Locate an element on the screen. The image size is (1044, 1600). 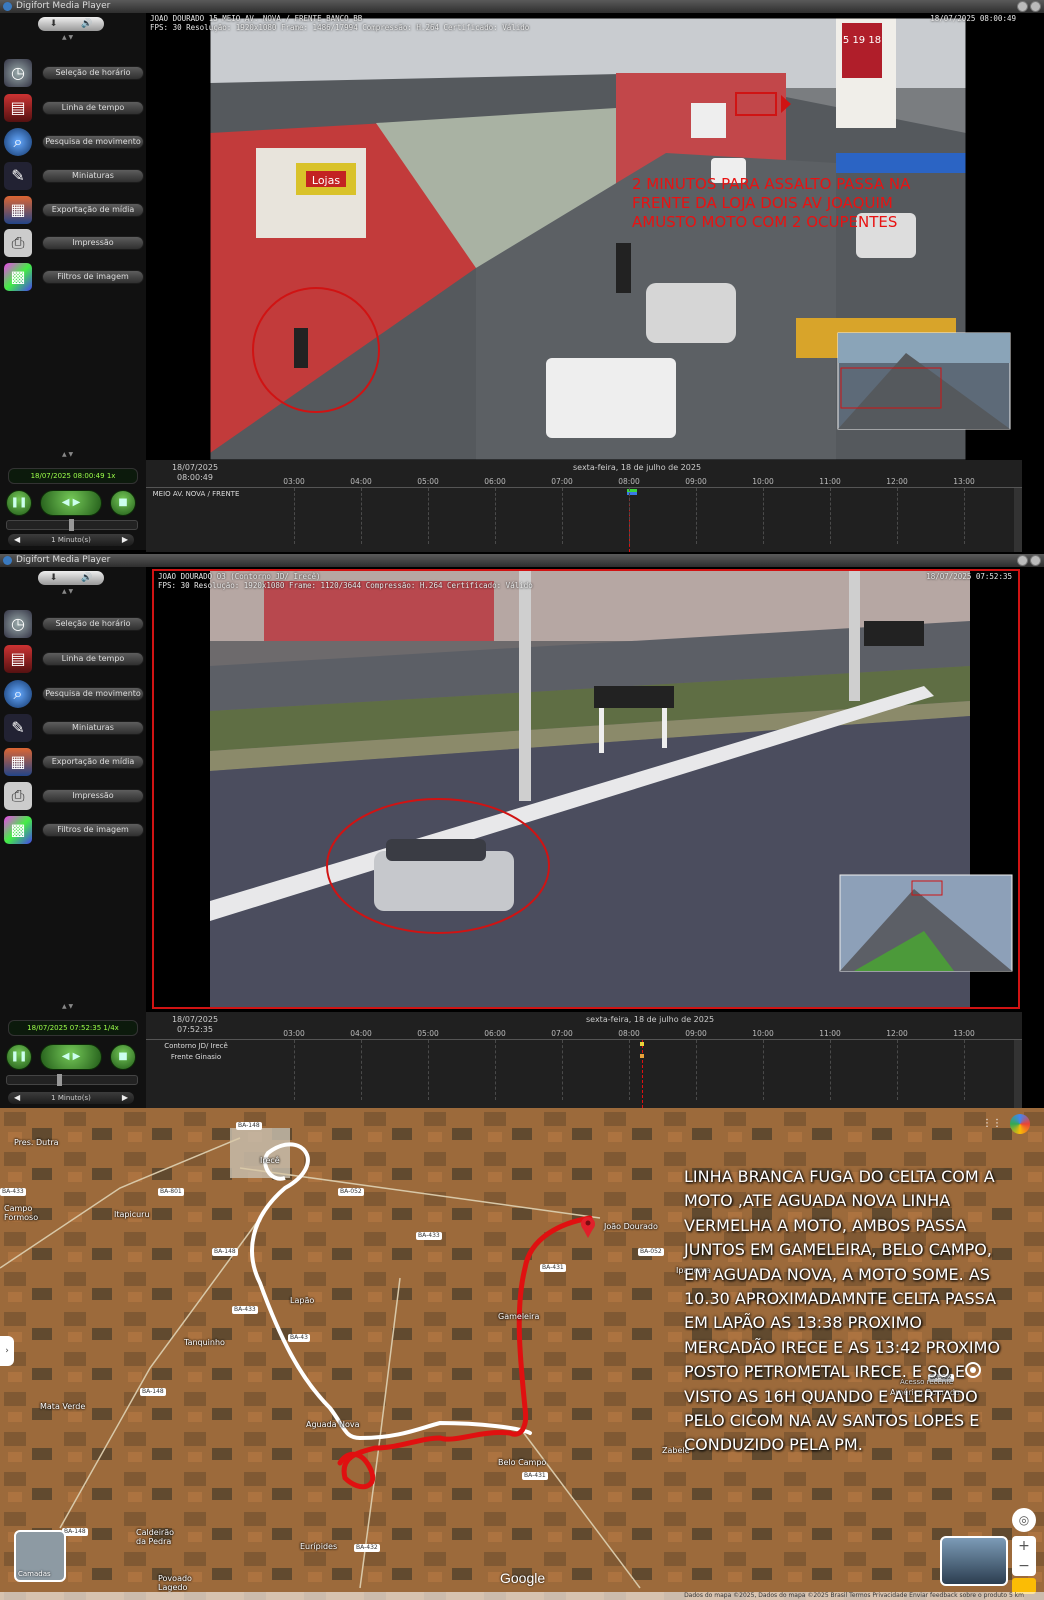
map-place: Lapão is located at coordinates (302, 1300).